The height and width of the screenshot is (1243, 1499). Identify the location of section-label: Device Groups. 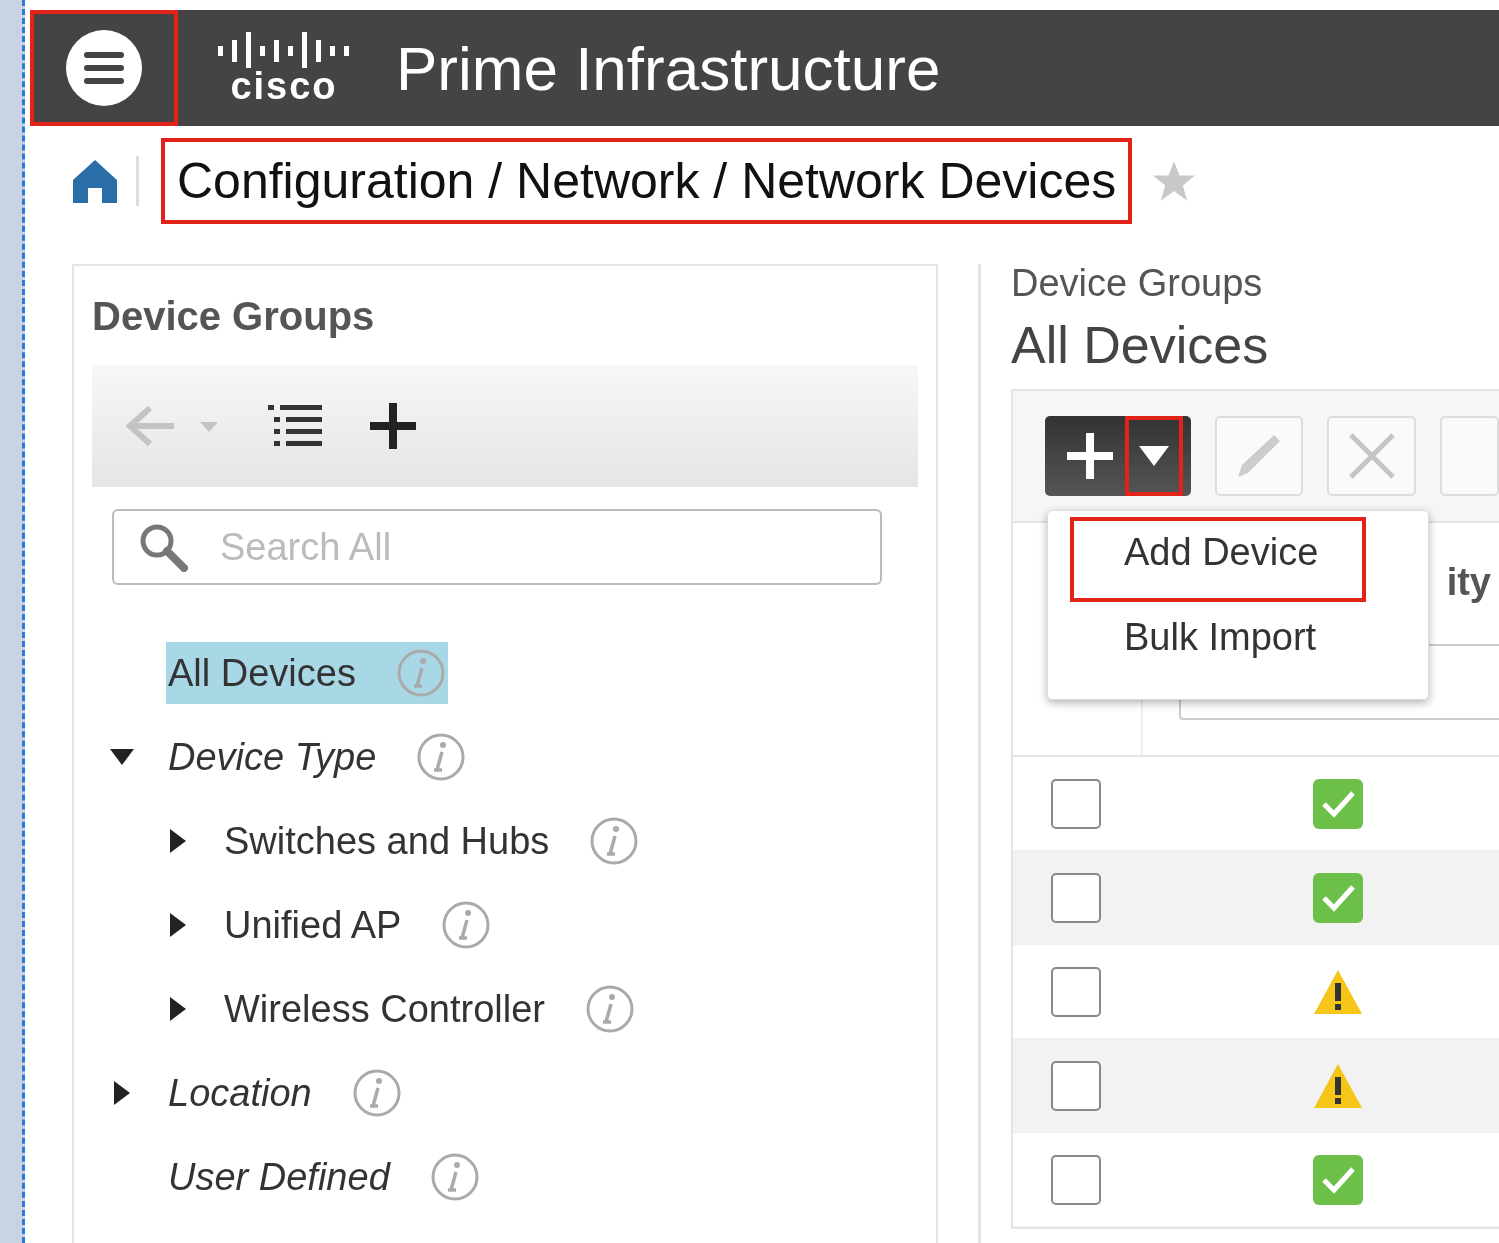
(1137, 283).